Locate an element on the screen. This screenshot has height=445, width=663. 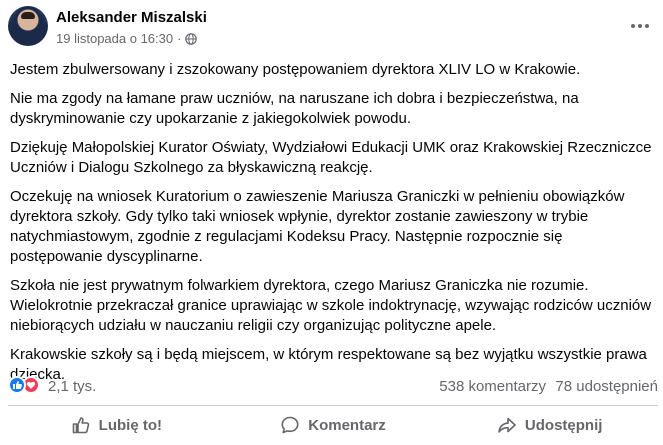
avatar-hair is located at coordinates (28, 15).